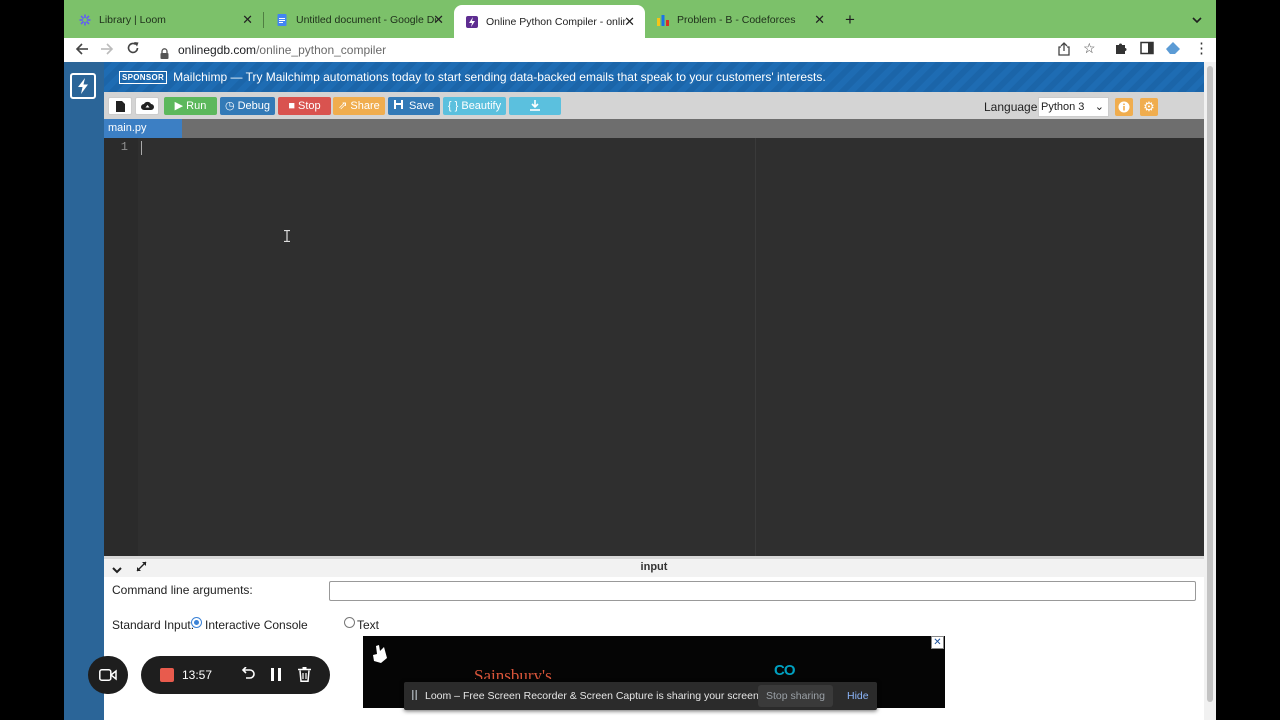  What do you see at coordinates (795, 696) in the screenshot?
I see `stop-sharing-button: Stop sharing` at bounding box center [795, 696].